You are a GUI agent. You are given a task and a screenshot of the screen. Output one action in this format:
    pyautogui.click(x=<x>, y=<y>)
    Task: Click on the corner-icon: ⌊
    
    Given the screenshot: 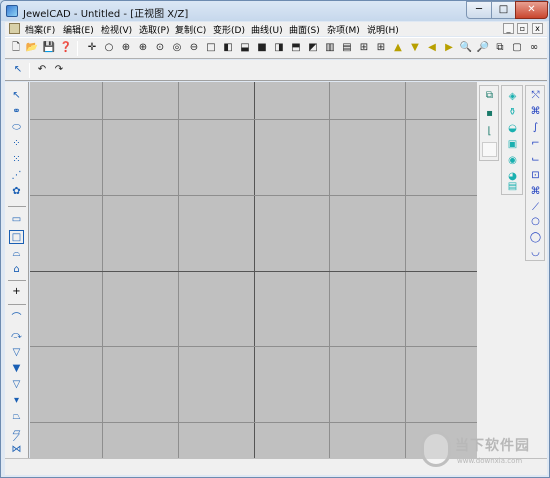 What is the action you would take?
    pyautogui.click(x=489, y=131)
    